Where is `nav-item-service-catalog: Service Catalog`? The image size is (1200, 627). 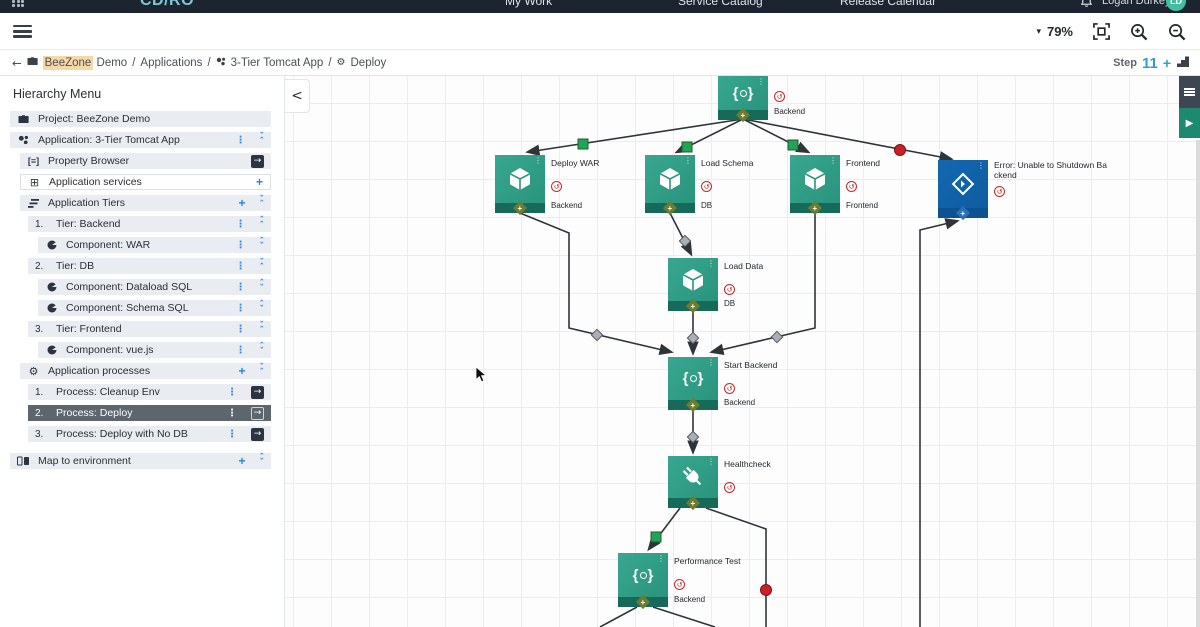
nav-item-service-catalog: Service Catalog is located at coordinates (720, 6).